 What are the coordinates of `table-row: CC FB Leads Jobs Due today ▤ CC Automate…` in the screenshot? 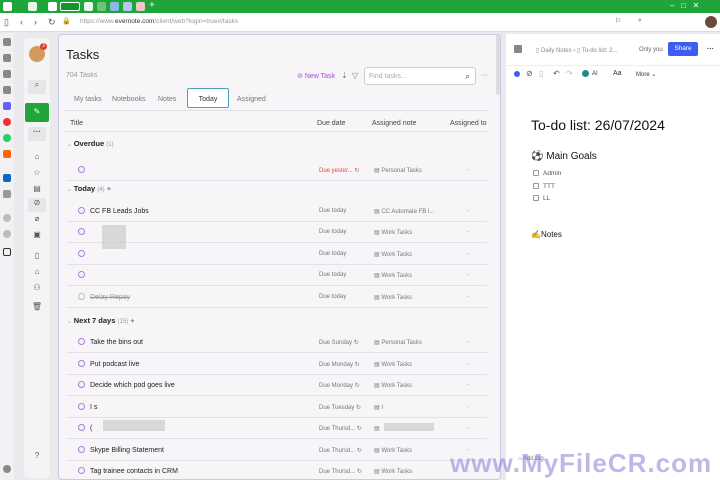 It's located at (277, 211).